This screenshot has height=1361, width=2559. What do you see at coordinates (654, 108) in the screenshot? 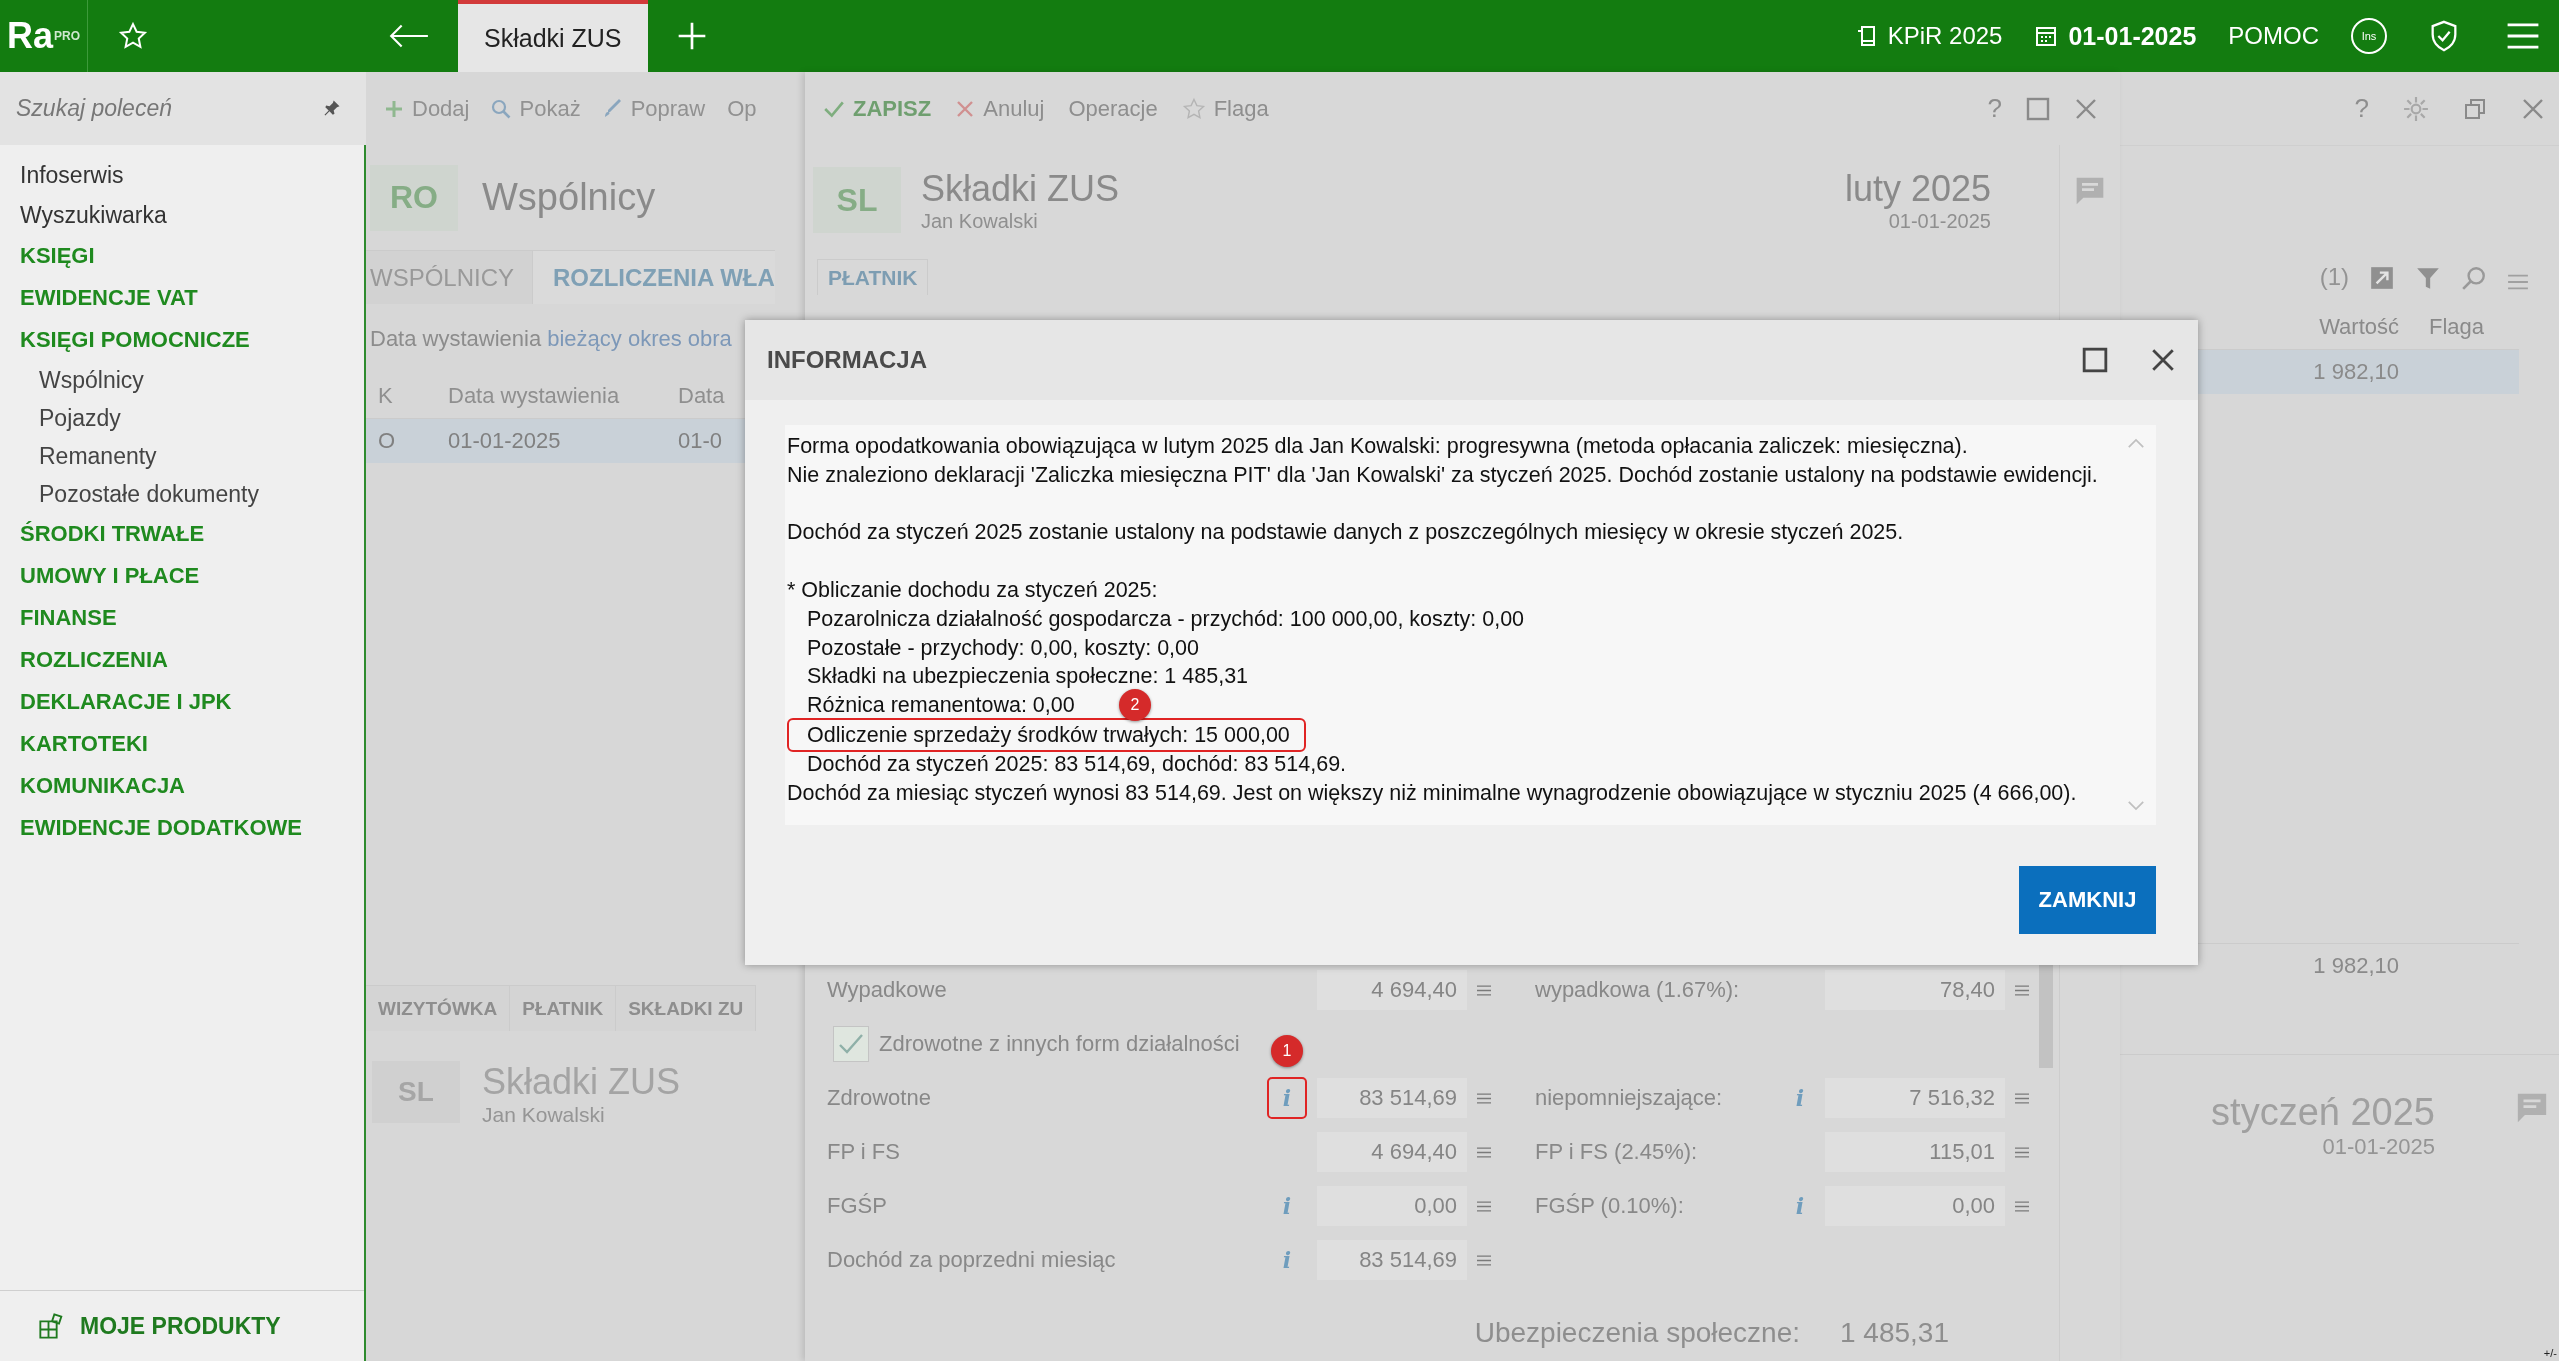
I see `toolbar-button: Popraw` at bounding box center [654, 108].